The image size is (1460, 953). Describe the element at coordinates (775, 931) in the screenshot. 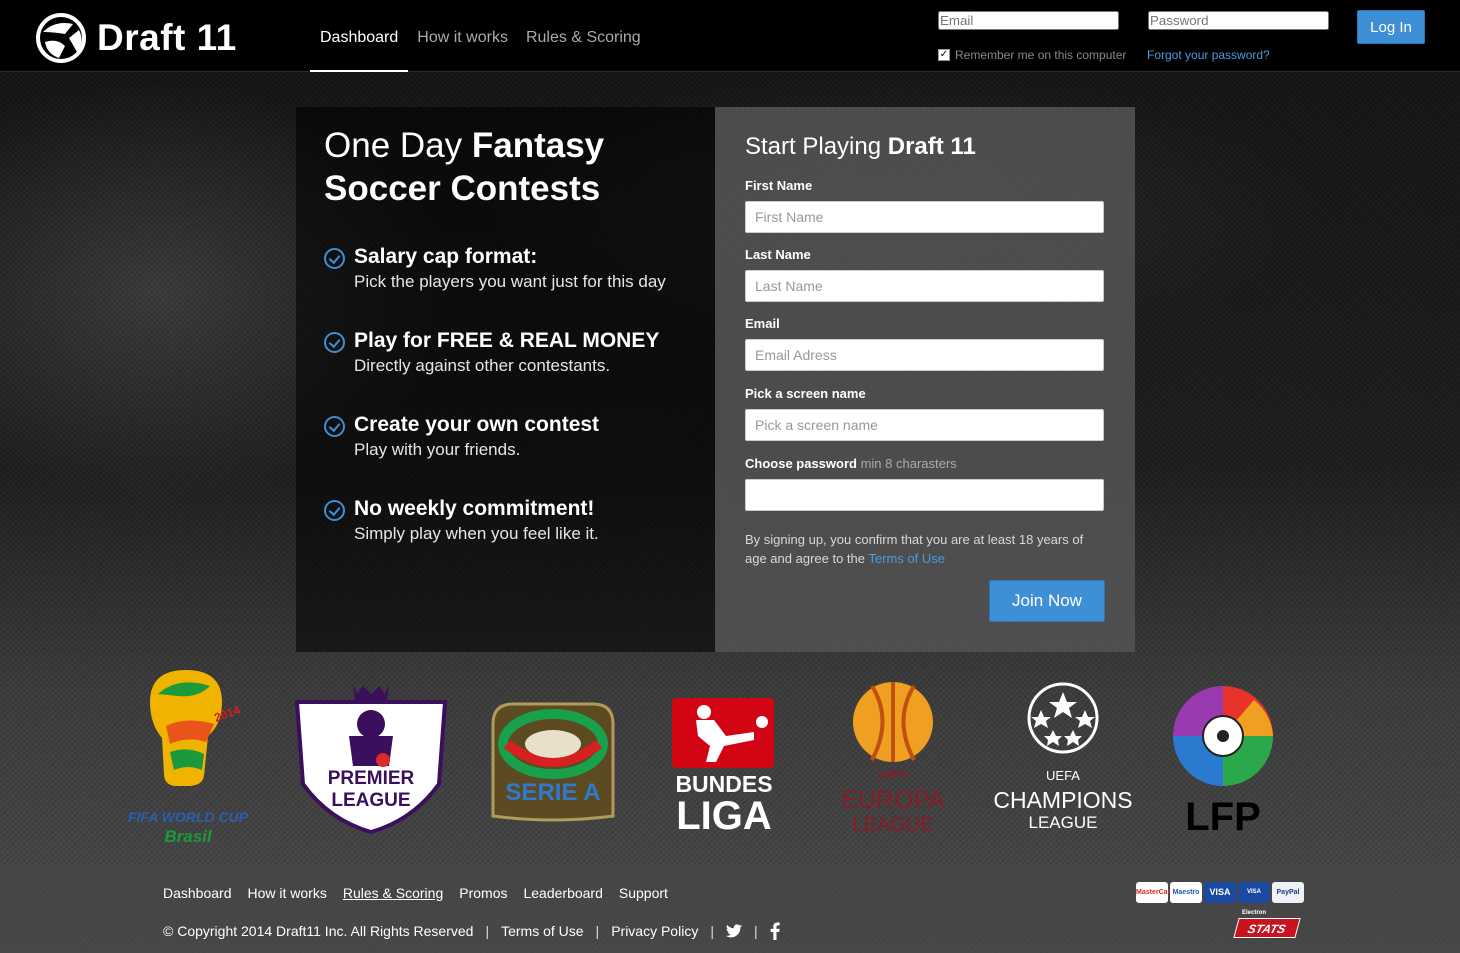

I see `facebook-icon` at that location.